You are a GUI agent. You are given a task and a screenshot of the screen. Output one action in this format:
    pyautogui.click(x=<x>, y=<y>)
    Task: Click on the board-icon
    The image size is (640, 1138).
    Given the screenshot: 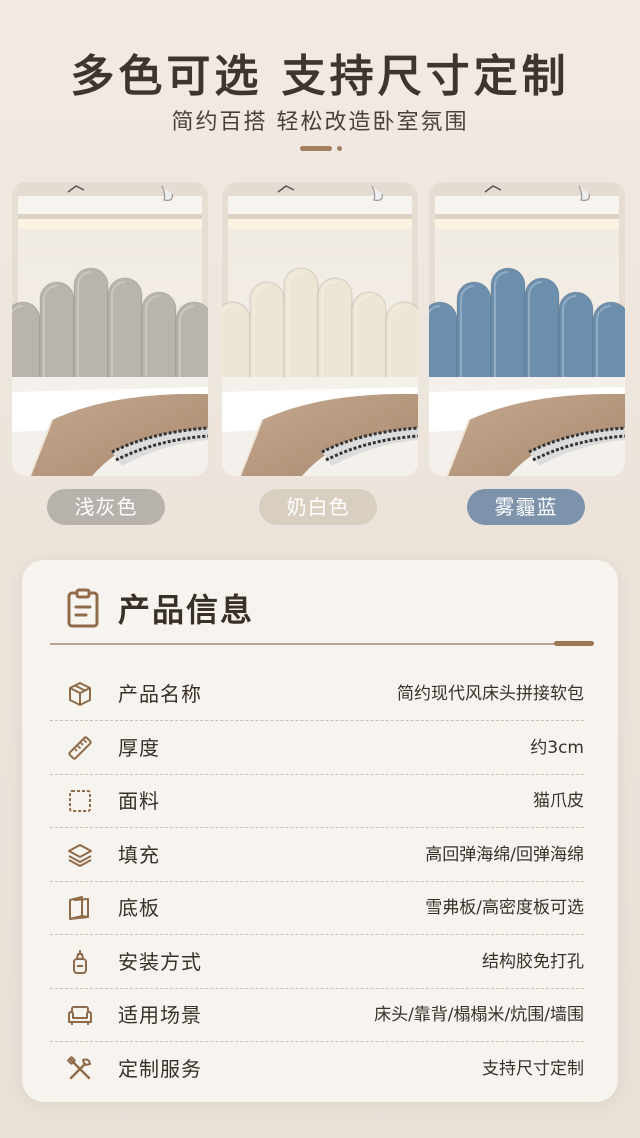 What is the action you would take?
    pyautogui.click(x=80, y=908)
    